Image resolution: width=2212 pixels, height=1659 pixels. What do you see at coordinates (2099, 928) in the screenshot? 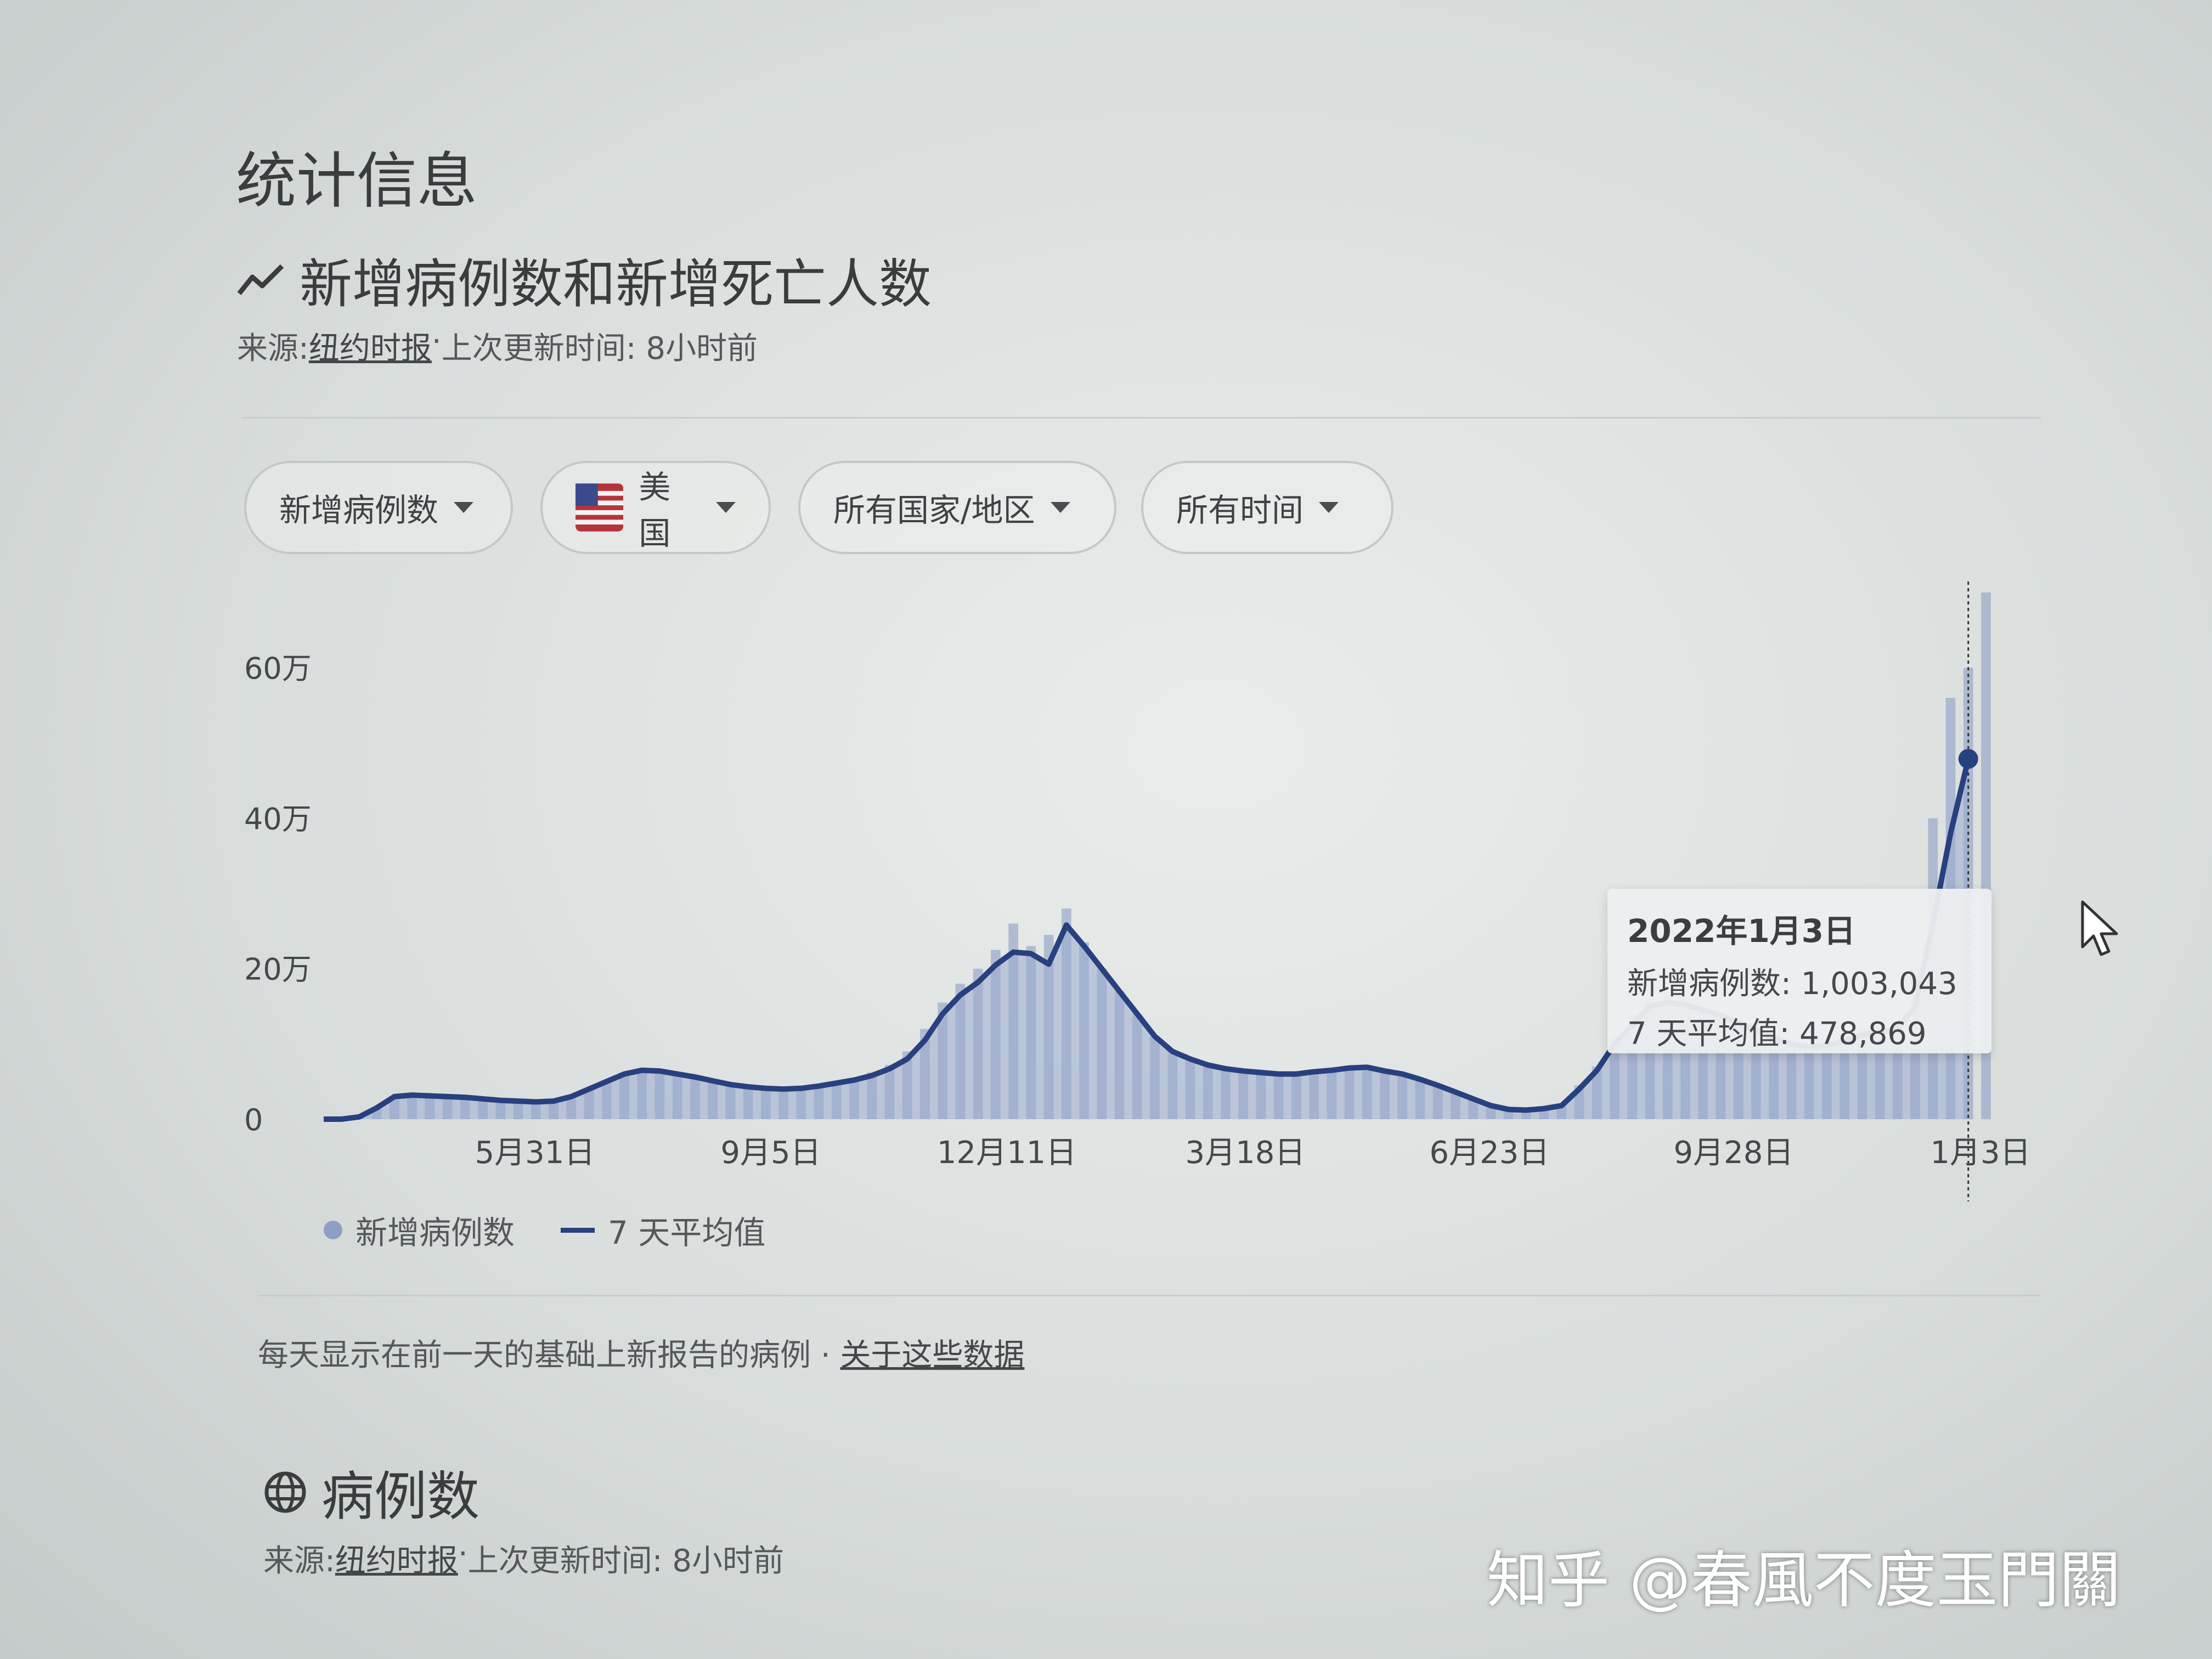
I see `mouse-cursor-icon` at bounding box center [2099, 928].